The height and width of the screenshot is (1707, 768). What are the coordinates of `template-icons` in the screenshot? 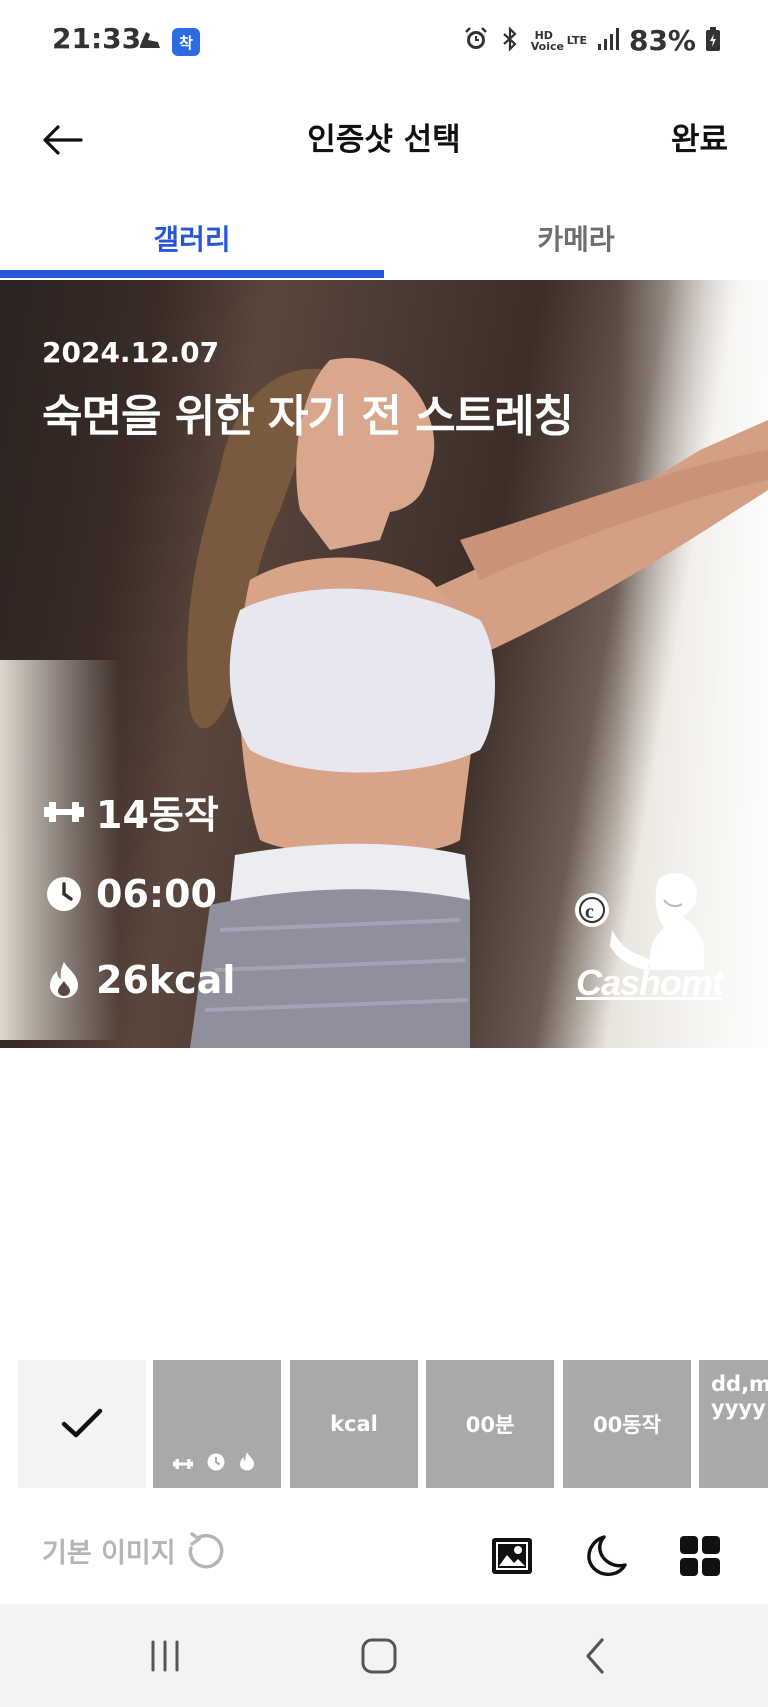 It's located at (217, 1424).